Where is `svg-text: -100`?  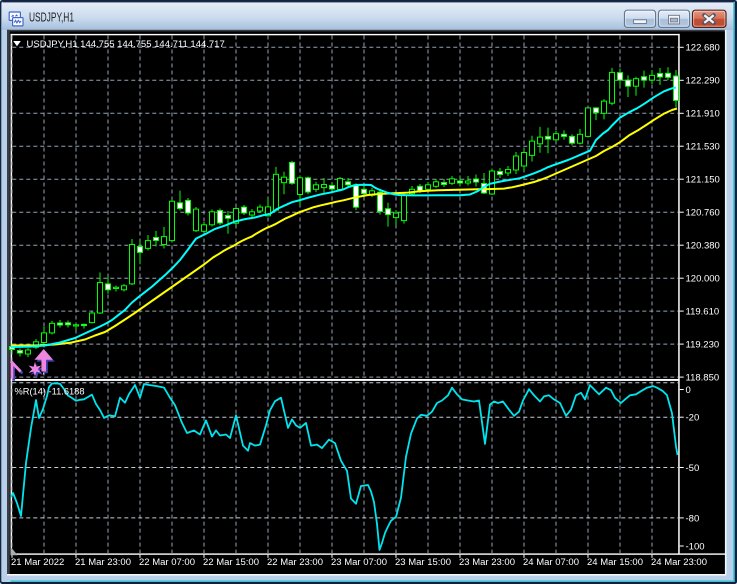 svg-text: -100 is located at coordinates (695, 546).